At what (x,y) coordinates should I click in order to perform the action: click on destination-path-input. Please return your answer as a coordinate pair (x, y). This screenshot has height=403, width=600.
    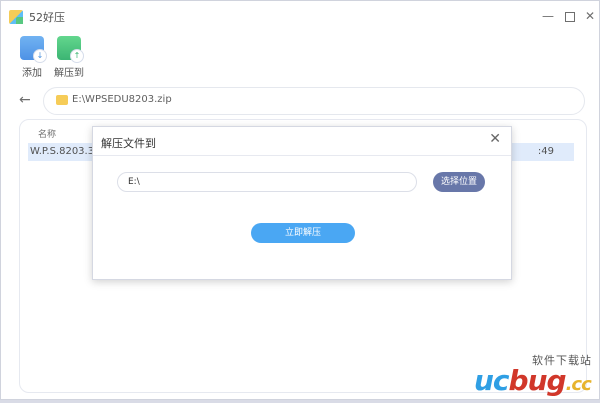
    Looking at the image, I should click on (267, 182).